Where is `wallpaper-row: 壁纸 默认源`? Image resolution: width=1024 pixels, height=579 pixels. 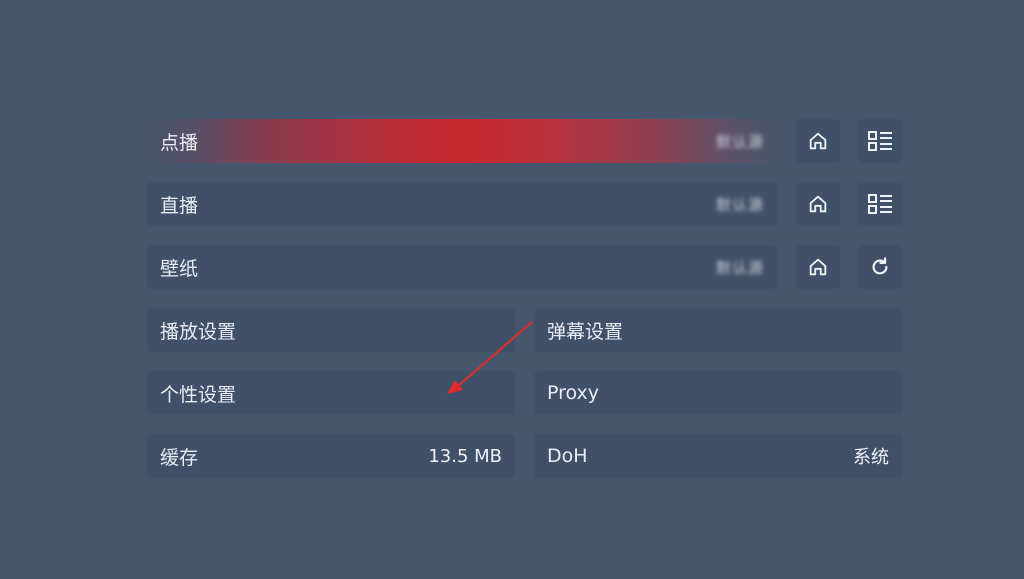 wallpaper-row: 壁纸 默认源 is located at coordinates (462, 267).